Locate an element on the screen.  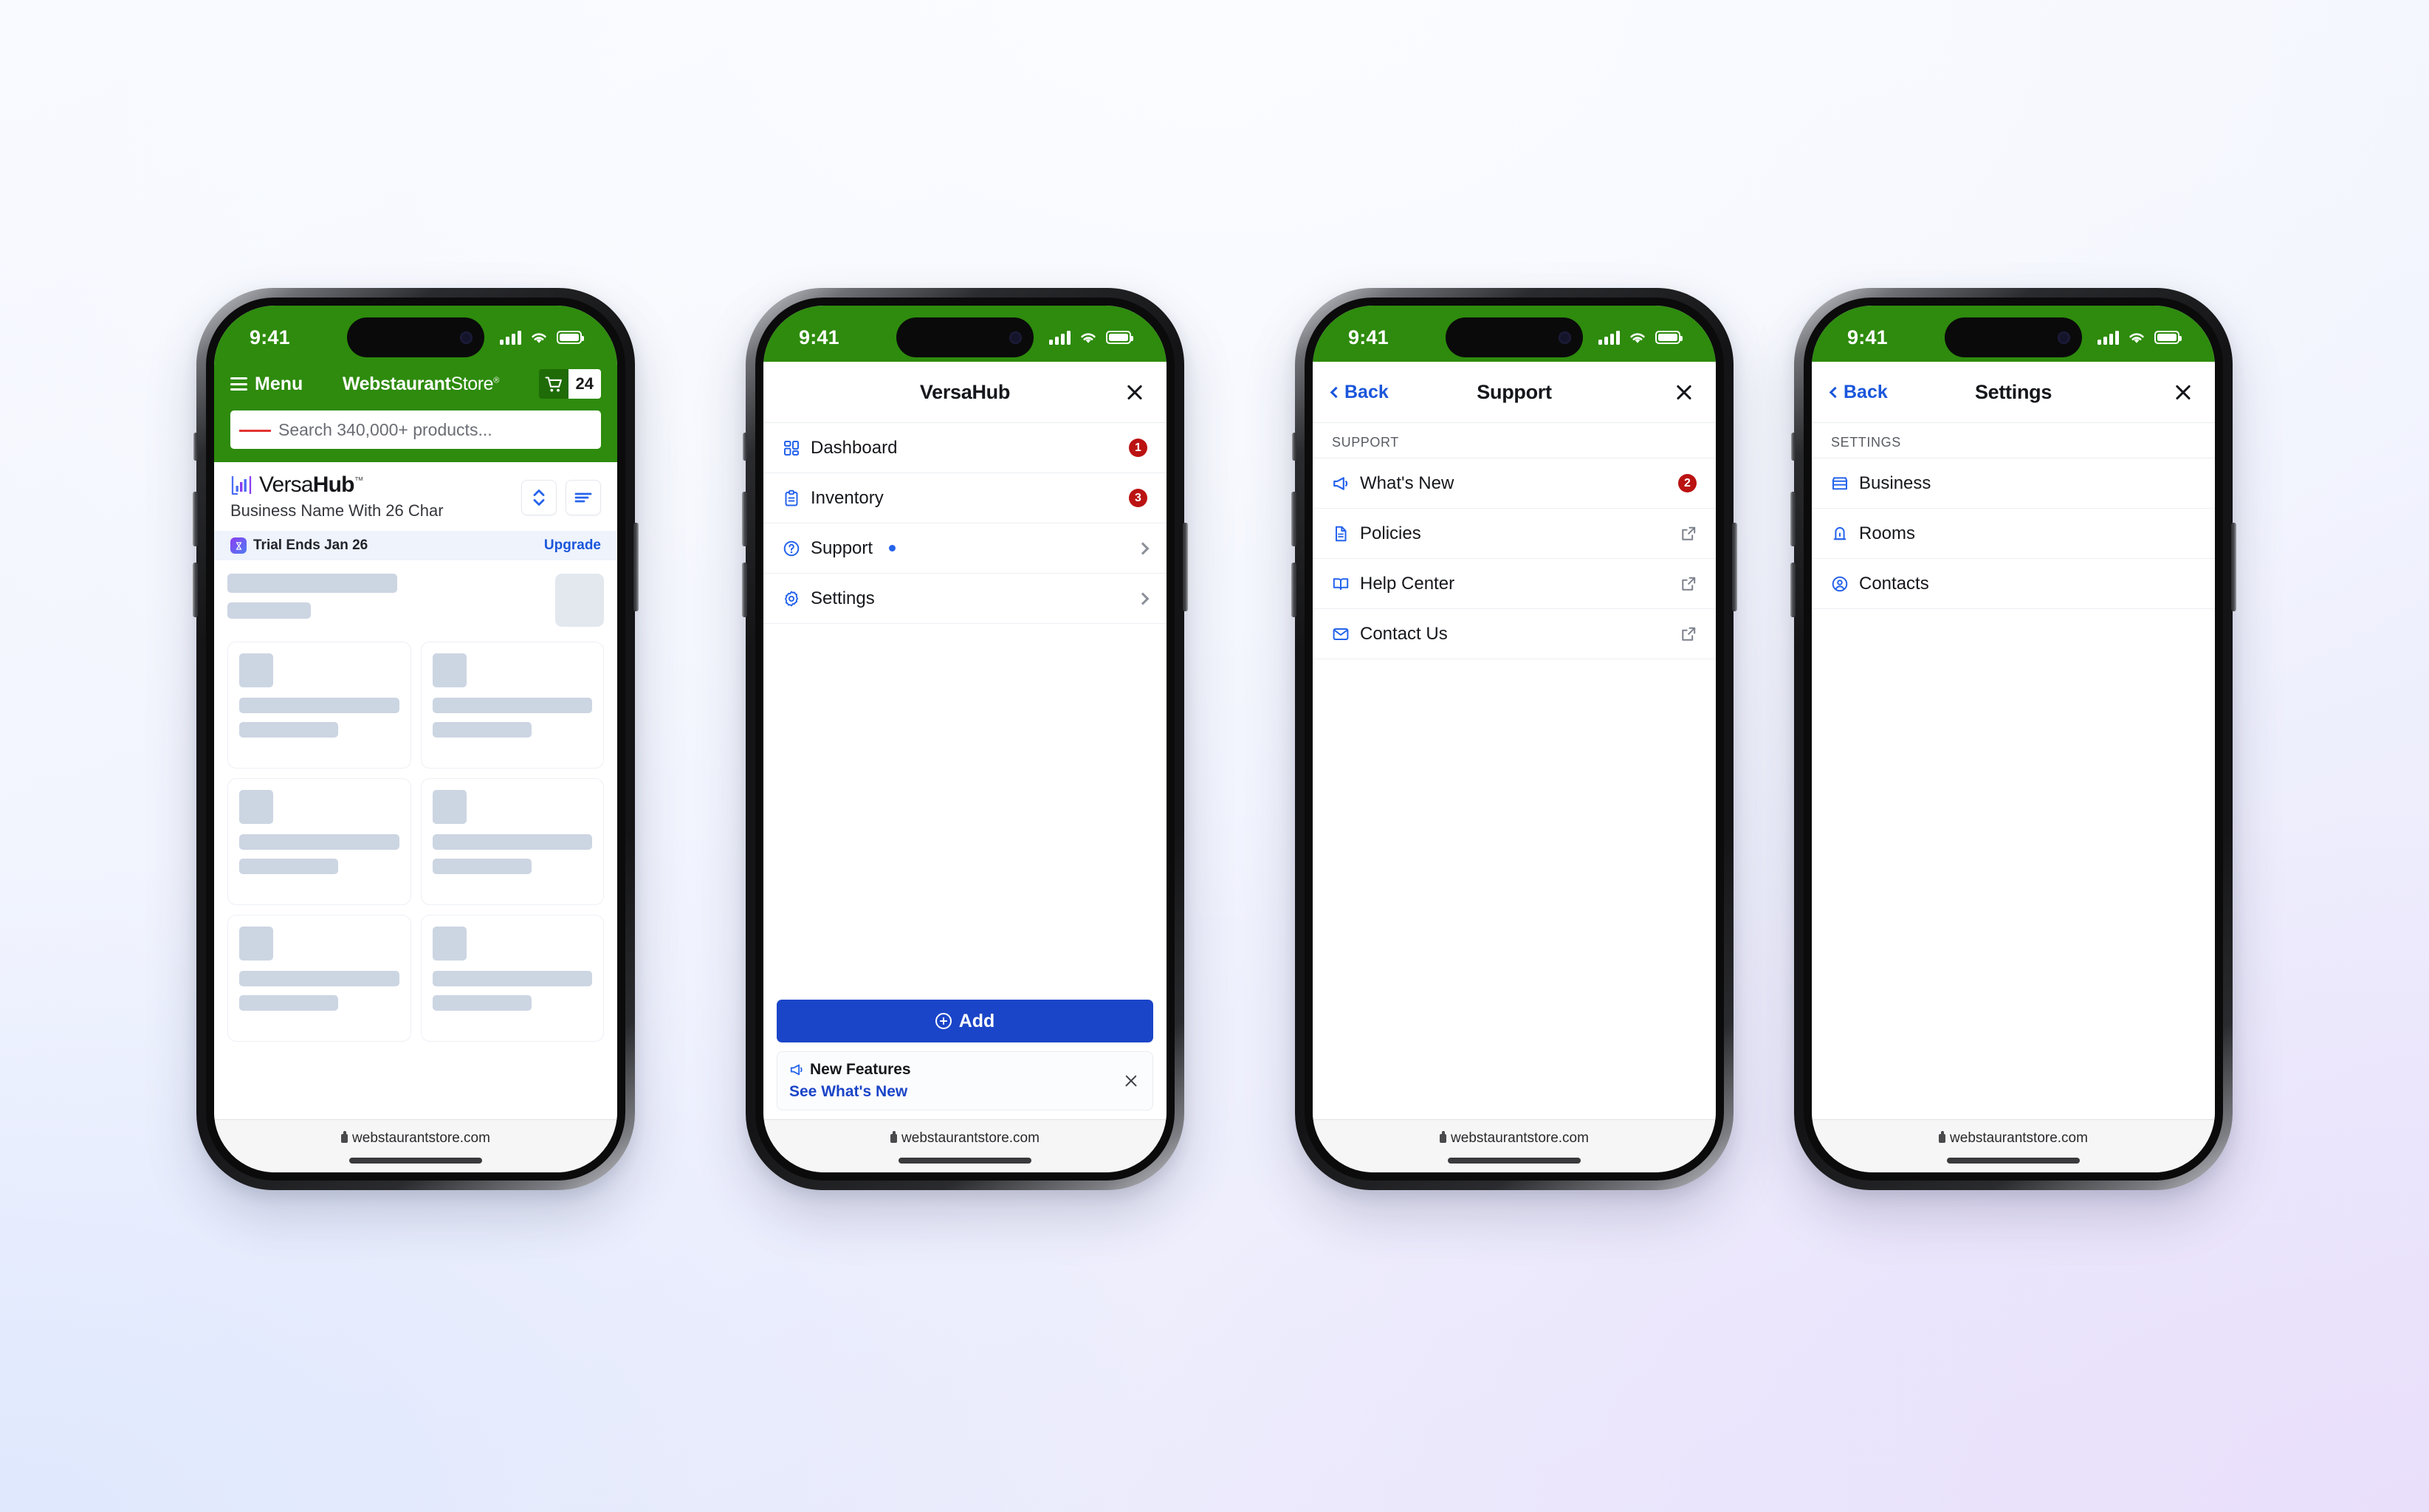
menu-item-whats-new: What's New 2 is located at coordinates (1514, 483).